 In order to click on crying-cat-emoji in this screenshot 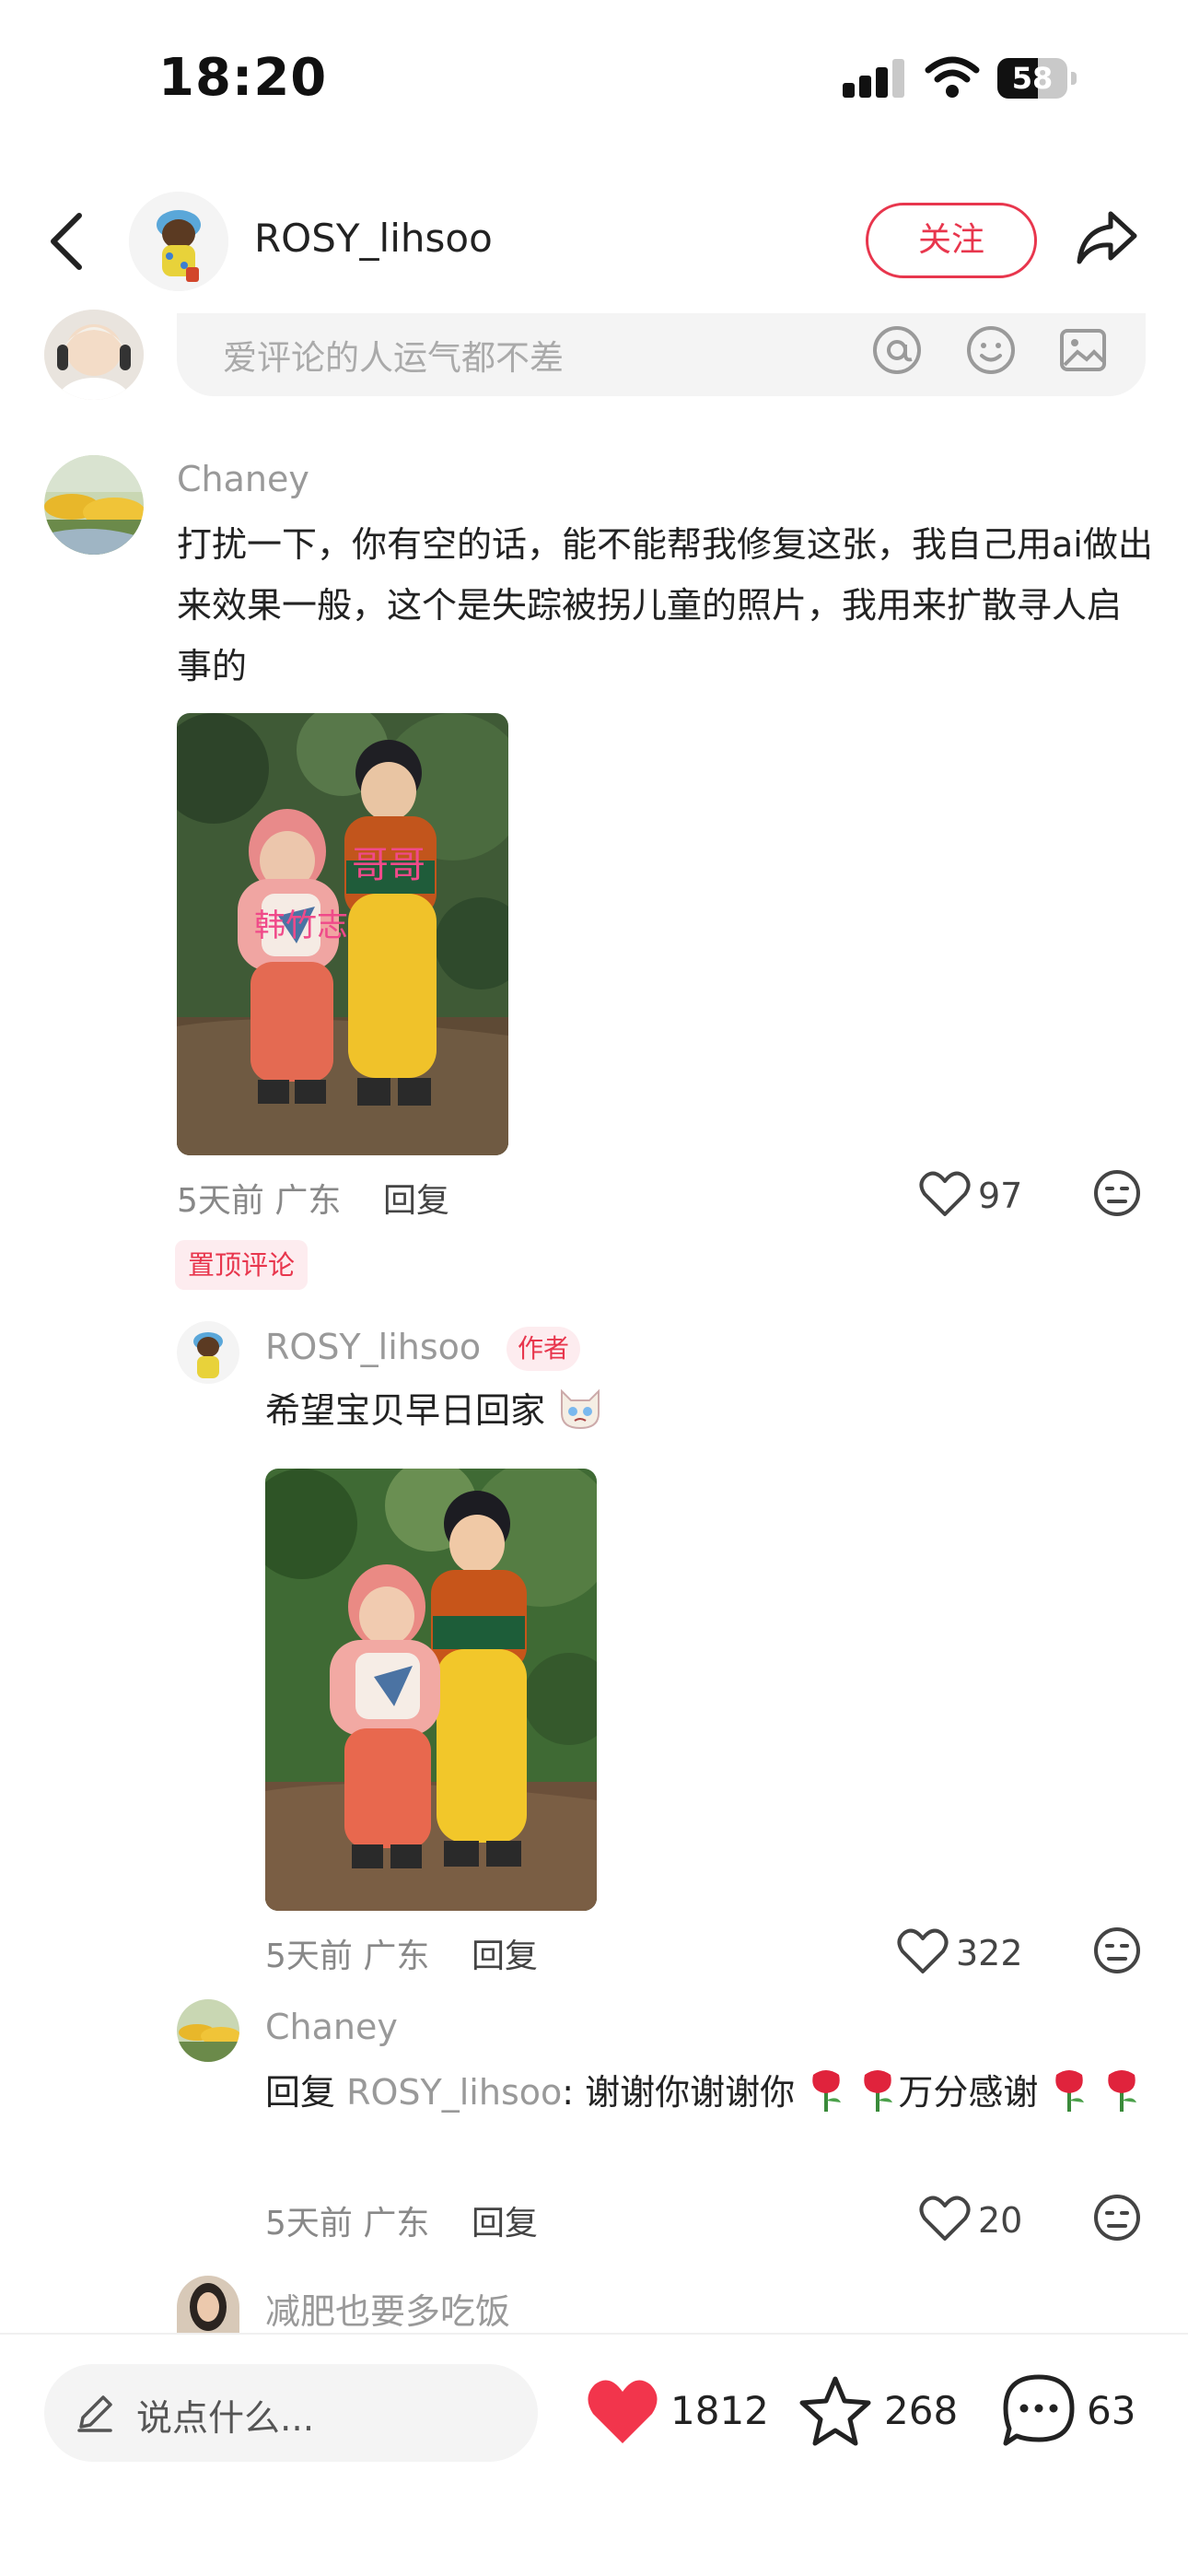, I will do `click(580, 1409)`.